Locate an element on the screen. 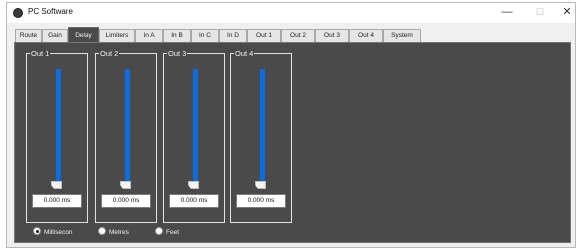 This screenshot has width=582, height=251. tab-out-4: Out 4 is located at coordinates (366, 35).